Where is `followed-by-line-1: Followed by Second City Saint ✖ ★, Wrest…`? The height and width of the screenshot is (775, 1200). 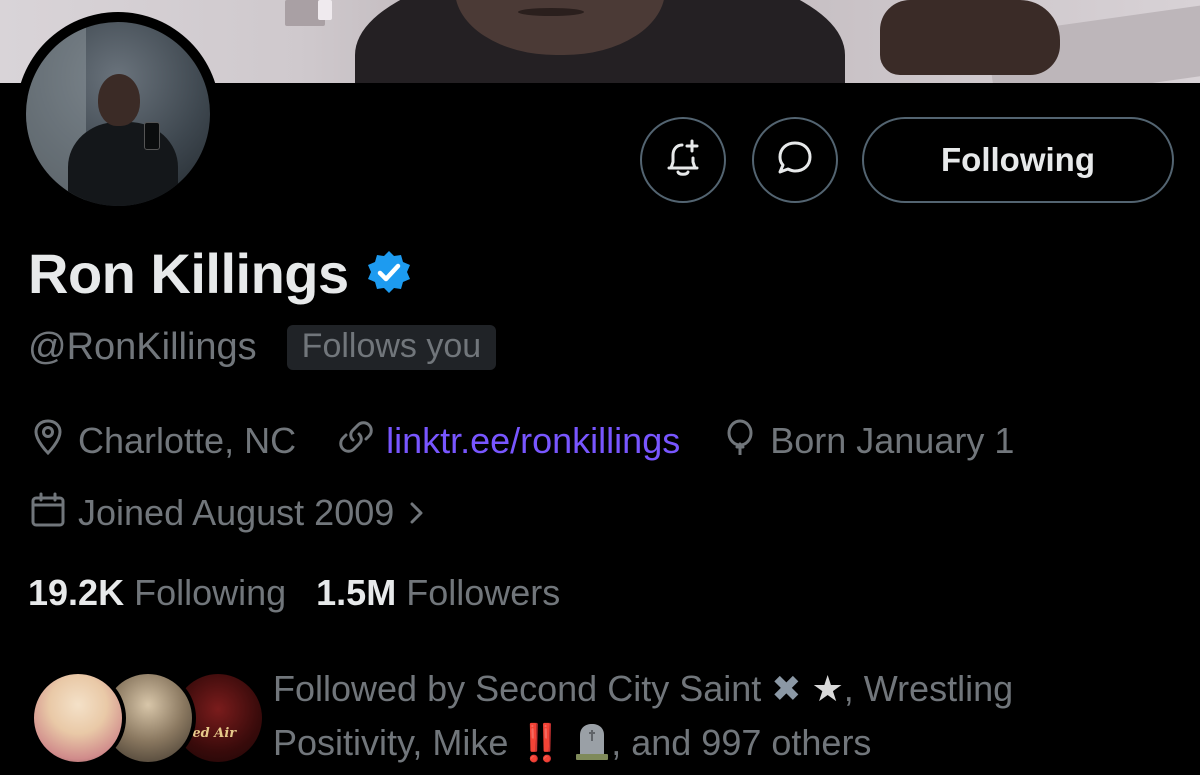 followed-by-line-1: Followed by Second City Saint ✖ ★, Wrest… is located at coordinates (723, 689).